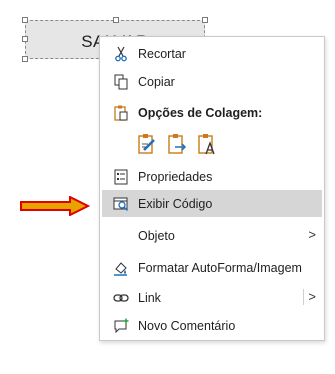 Image resolution: width=335 pixels, height=374 pixels. I want to click on format-shape-icon, so click(121, 268).